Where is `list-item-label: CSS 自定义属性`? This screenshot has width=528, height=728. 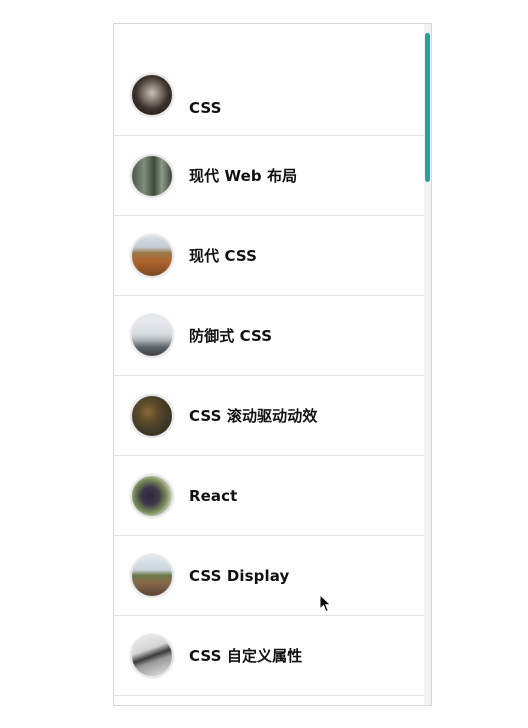
list-item-label: CSS 自定义属性 is located at coordinates (246, 656).